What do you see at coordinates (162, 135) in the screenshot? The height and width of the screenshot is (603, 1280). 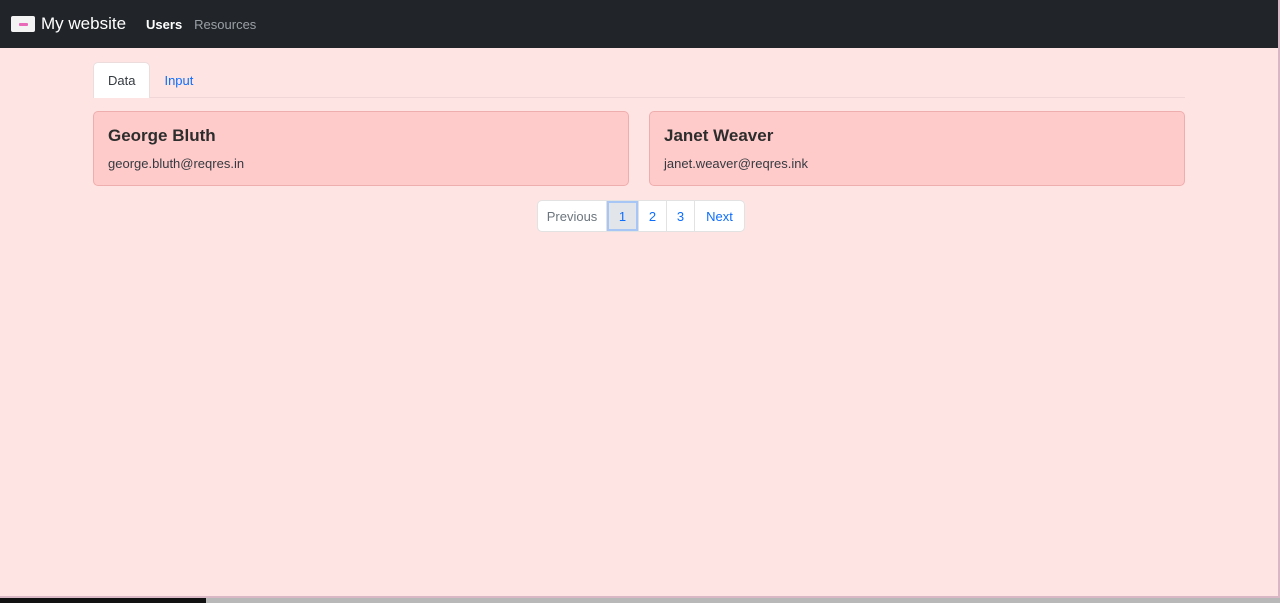 I see `user-name: George Bluth` at bounding box center [162, 135].